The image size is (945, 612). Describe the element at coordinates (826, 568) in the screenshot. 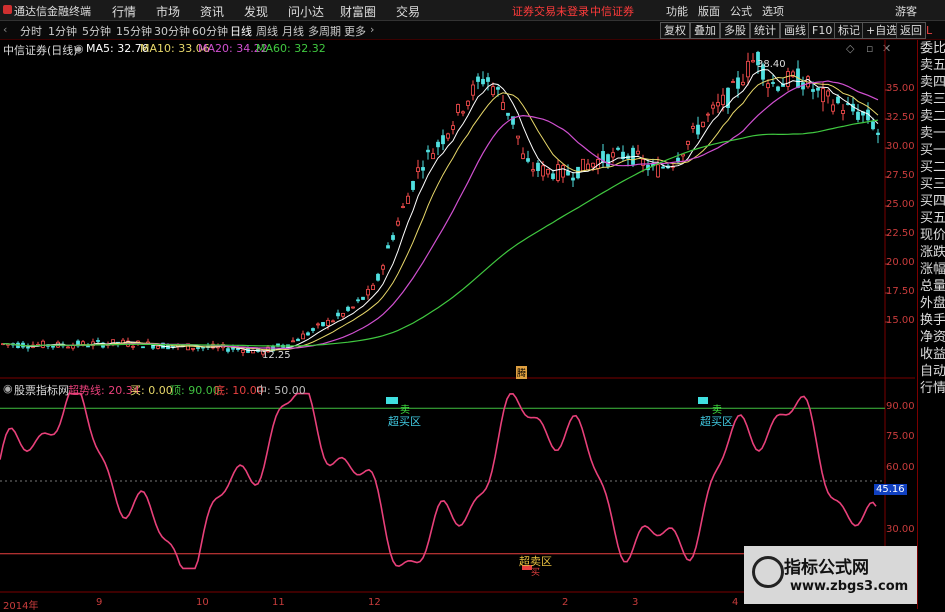

I see `watermark-title: 指标公式网` at that location.